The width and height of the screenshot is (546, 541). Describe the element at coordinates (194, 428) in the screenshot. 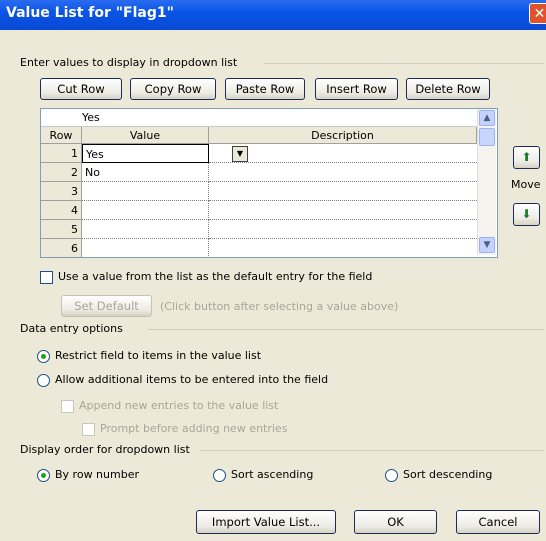

I see `prompt-before-label: Prompt before adding new entries` at that location.